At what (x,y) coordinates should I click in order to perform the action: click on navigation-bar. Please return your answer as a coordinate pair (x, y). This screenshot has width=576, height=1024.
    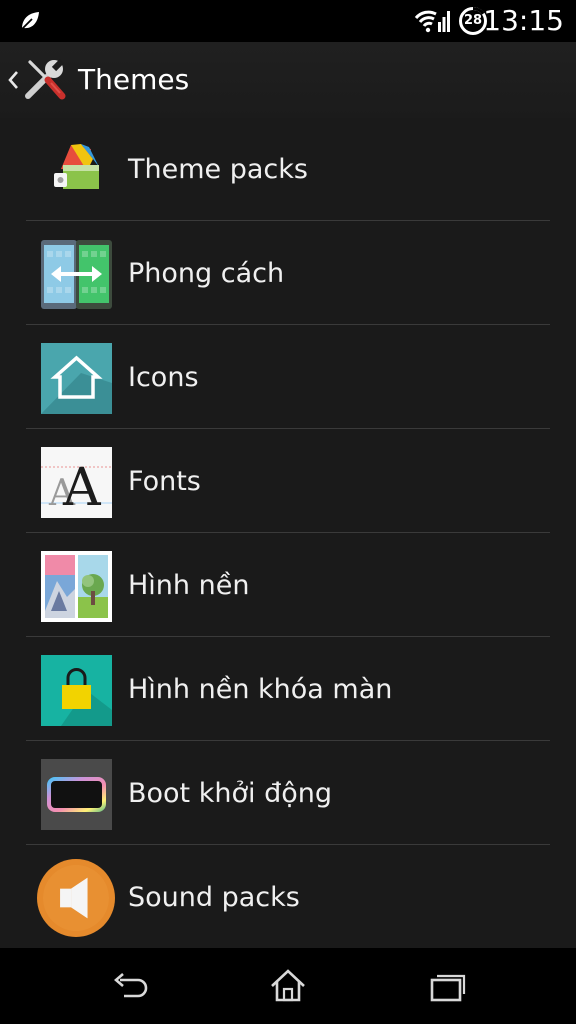
    Looking at the image, I should click on (288, 986).